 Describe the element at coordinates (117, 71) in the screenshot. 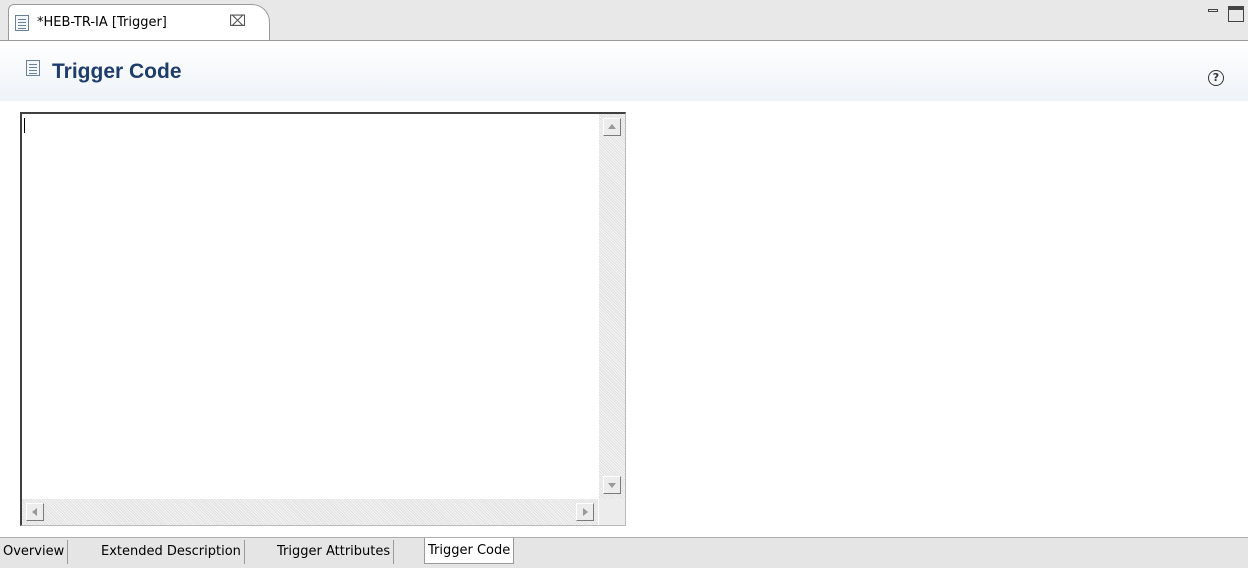

I see `page-title: Trigger Code` at that location.